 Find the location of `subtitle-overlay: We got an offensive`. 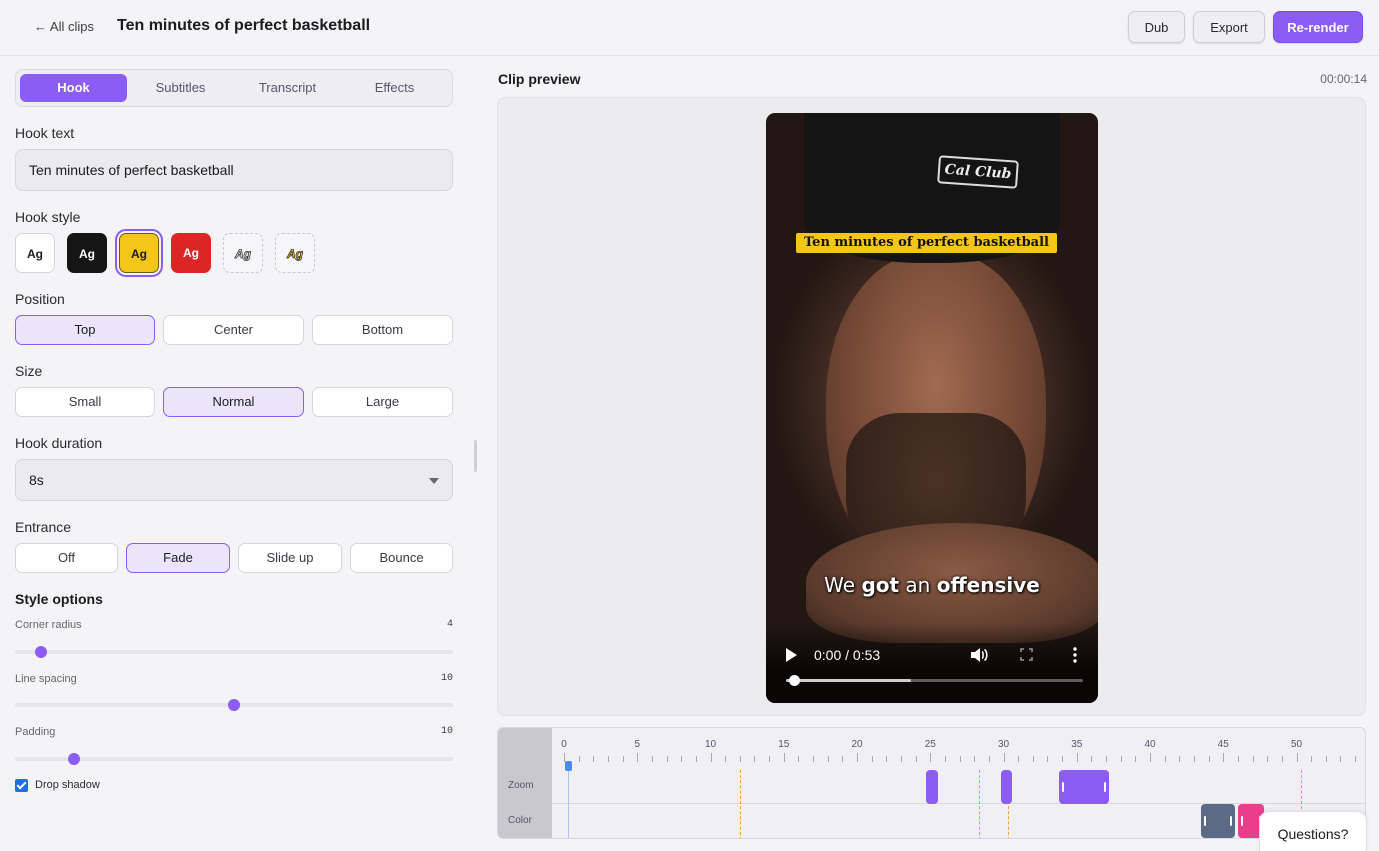

subtitle-overlay: We got an offensive is located at coordinates (932, 585).